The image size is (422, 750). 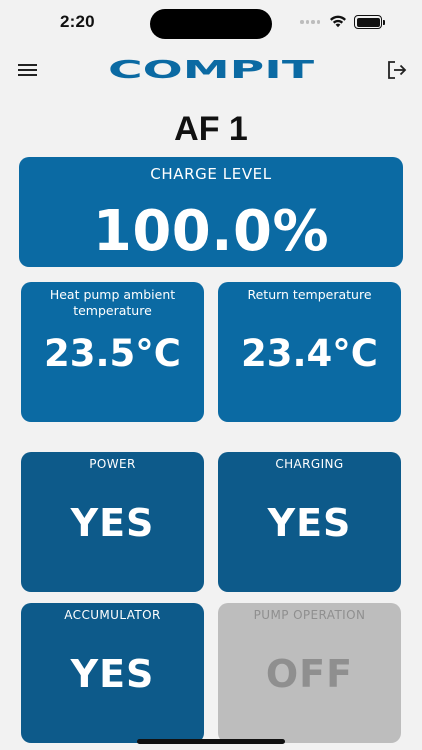 I want to click on ambient-temperature-tile: Heat pump ambient temperature 23.5°C, so click(x=112, y=352).